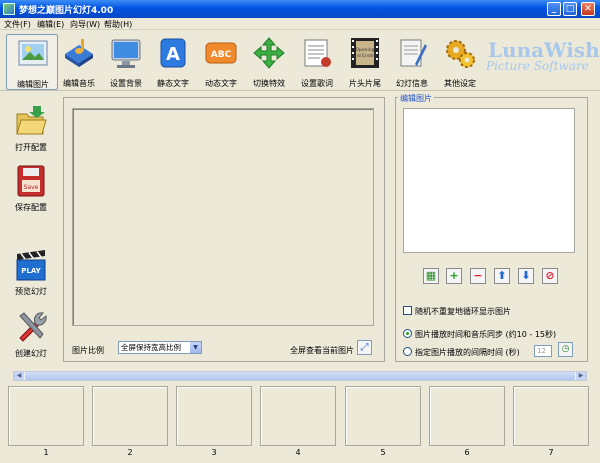  Describe the element at coordinates (126, 62) in the screenshot. I see `toolbar-set-background: 设置背景` at that location.